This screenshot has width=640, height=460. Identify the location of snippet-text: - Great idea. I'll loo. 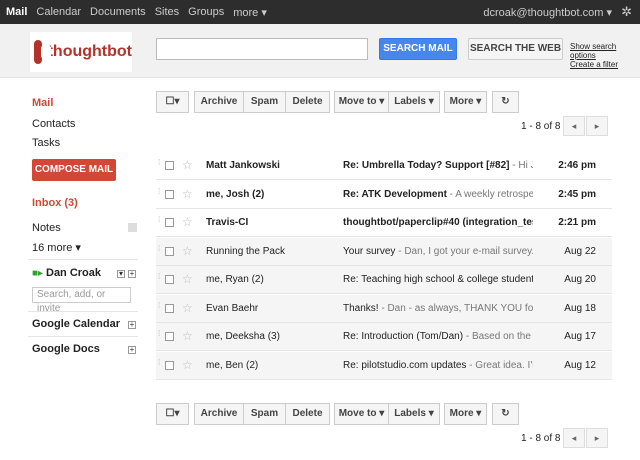
(501, 365).